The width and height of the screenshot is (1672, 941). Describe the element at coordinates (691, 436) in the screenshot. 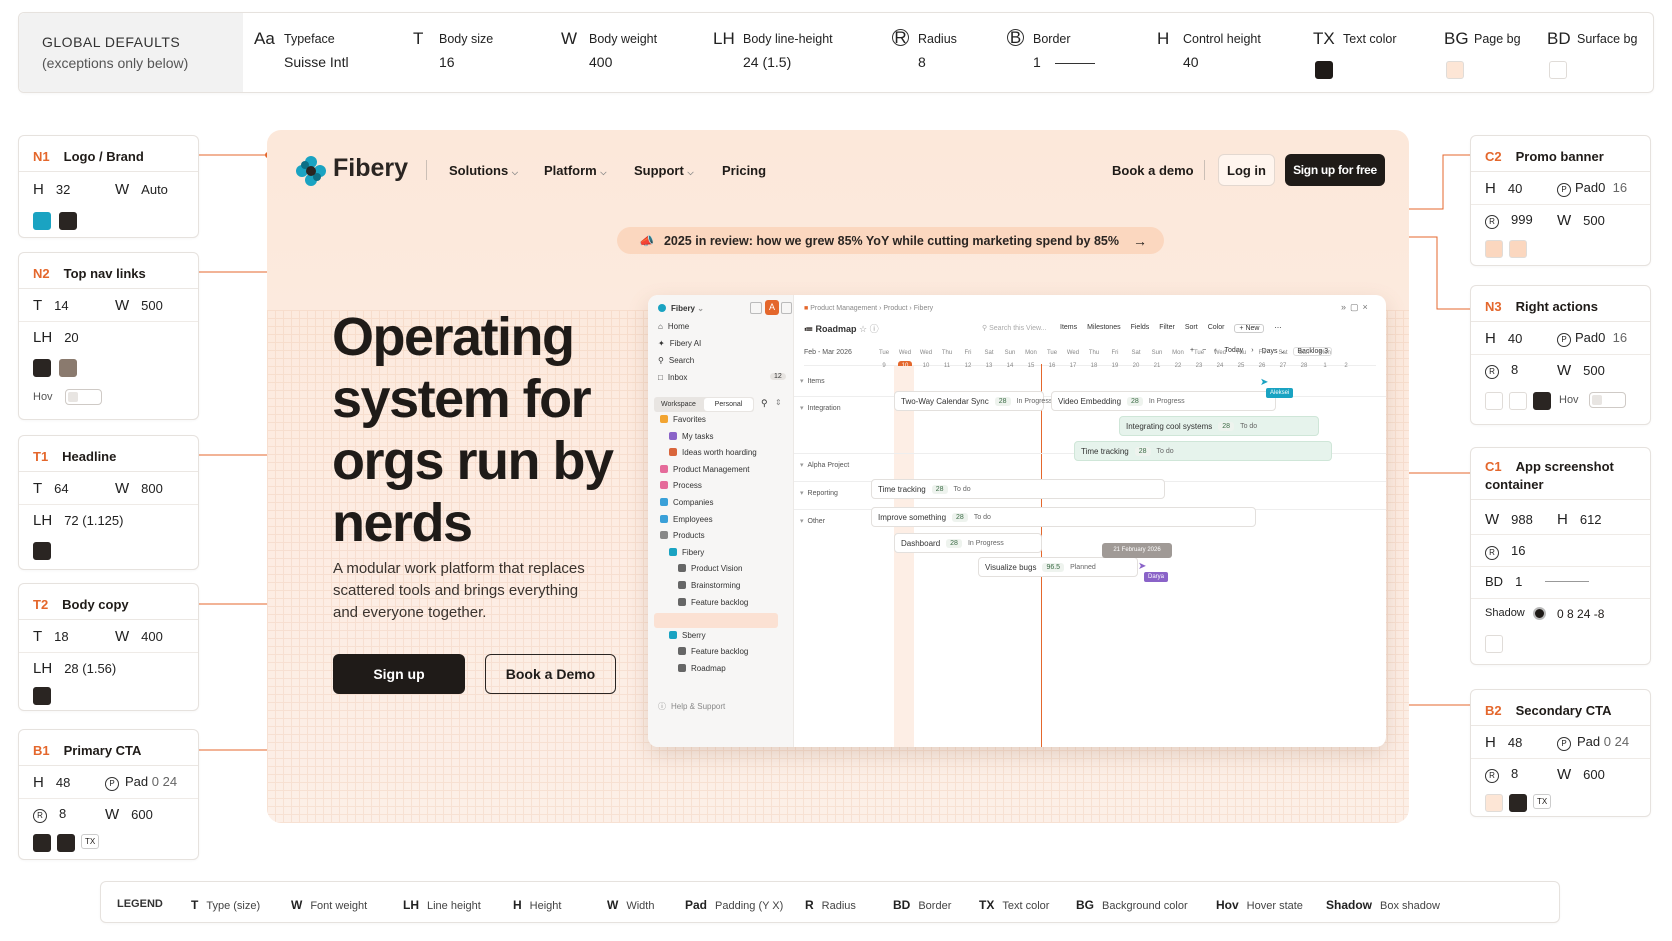

I see `sidebar-tree-item: My tasks` at that location.